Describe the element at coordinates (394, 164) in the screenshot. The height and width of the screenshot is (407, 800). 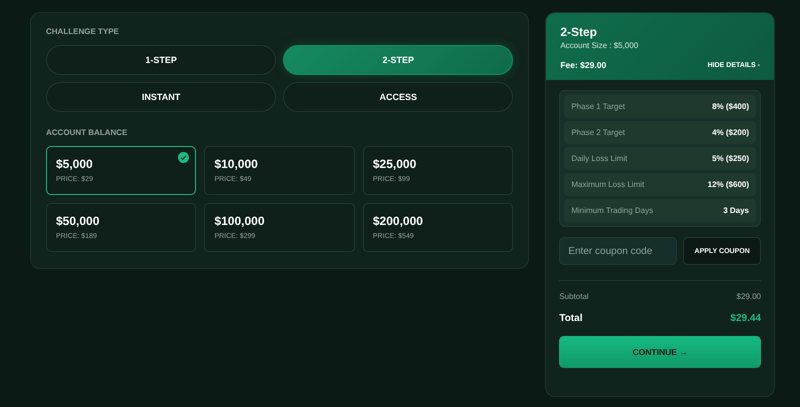
I see `balance-amount: $25,000` at that location.